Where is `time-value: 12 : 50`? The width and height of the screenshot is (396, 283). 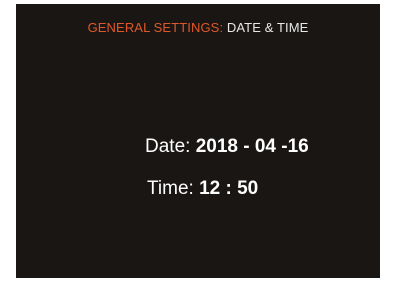
time-value: 12 : 50 is located at coordinates (228, 188).